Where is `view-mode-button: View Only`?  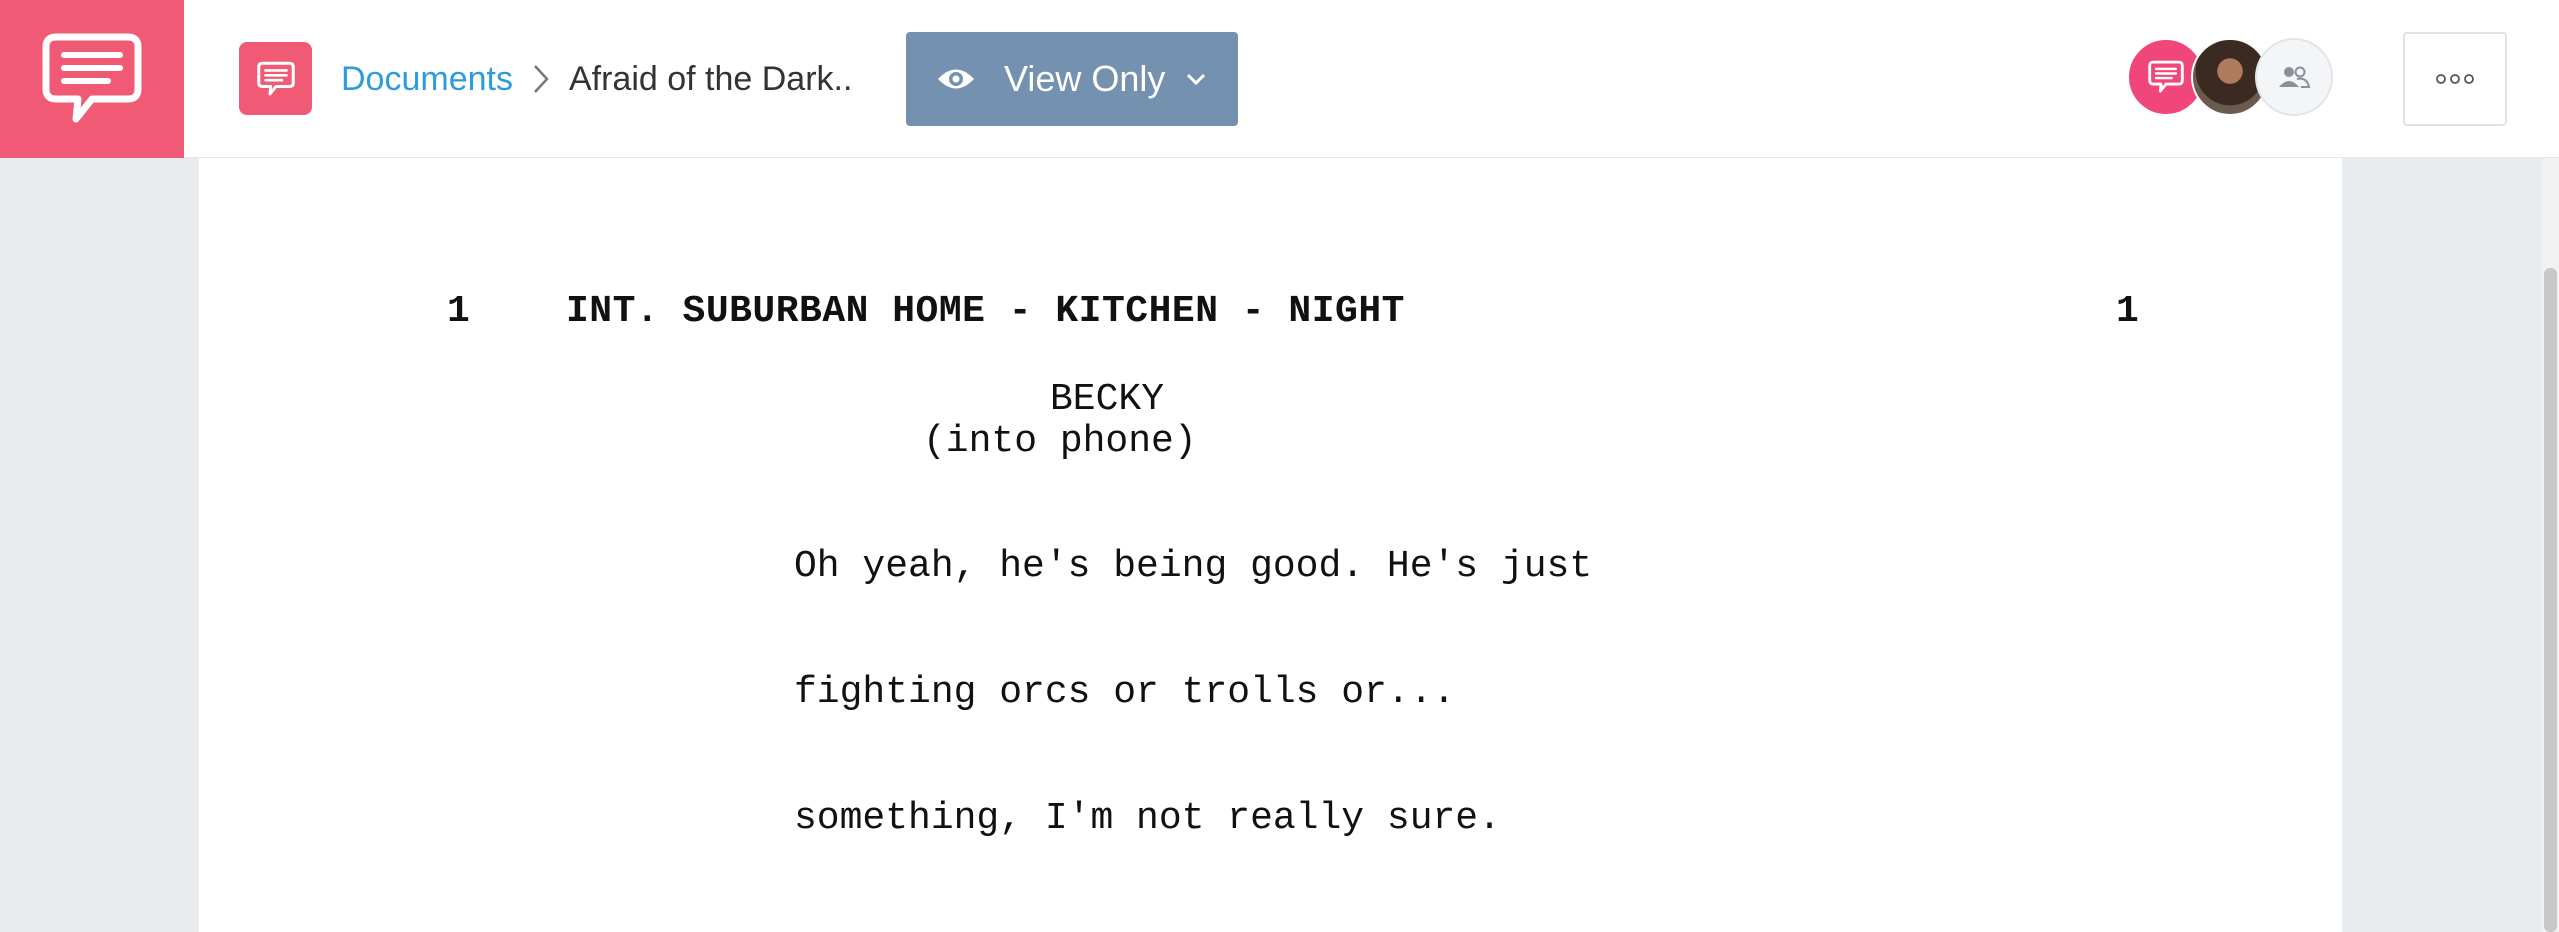
view-mode-button: View Only is located at coordinates (1072, 79).